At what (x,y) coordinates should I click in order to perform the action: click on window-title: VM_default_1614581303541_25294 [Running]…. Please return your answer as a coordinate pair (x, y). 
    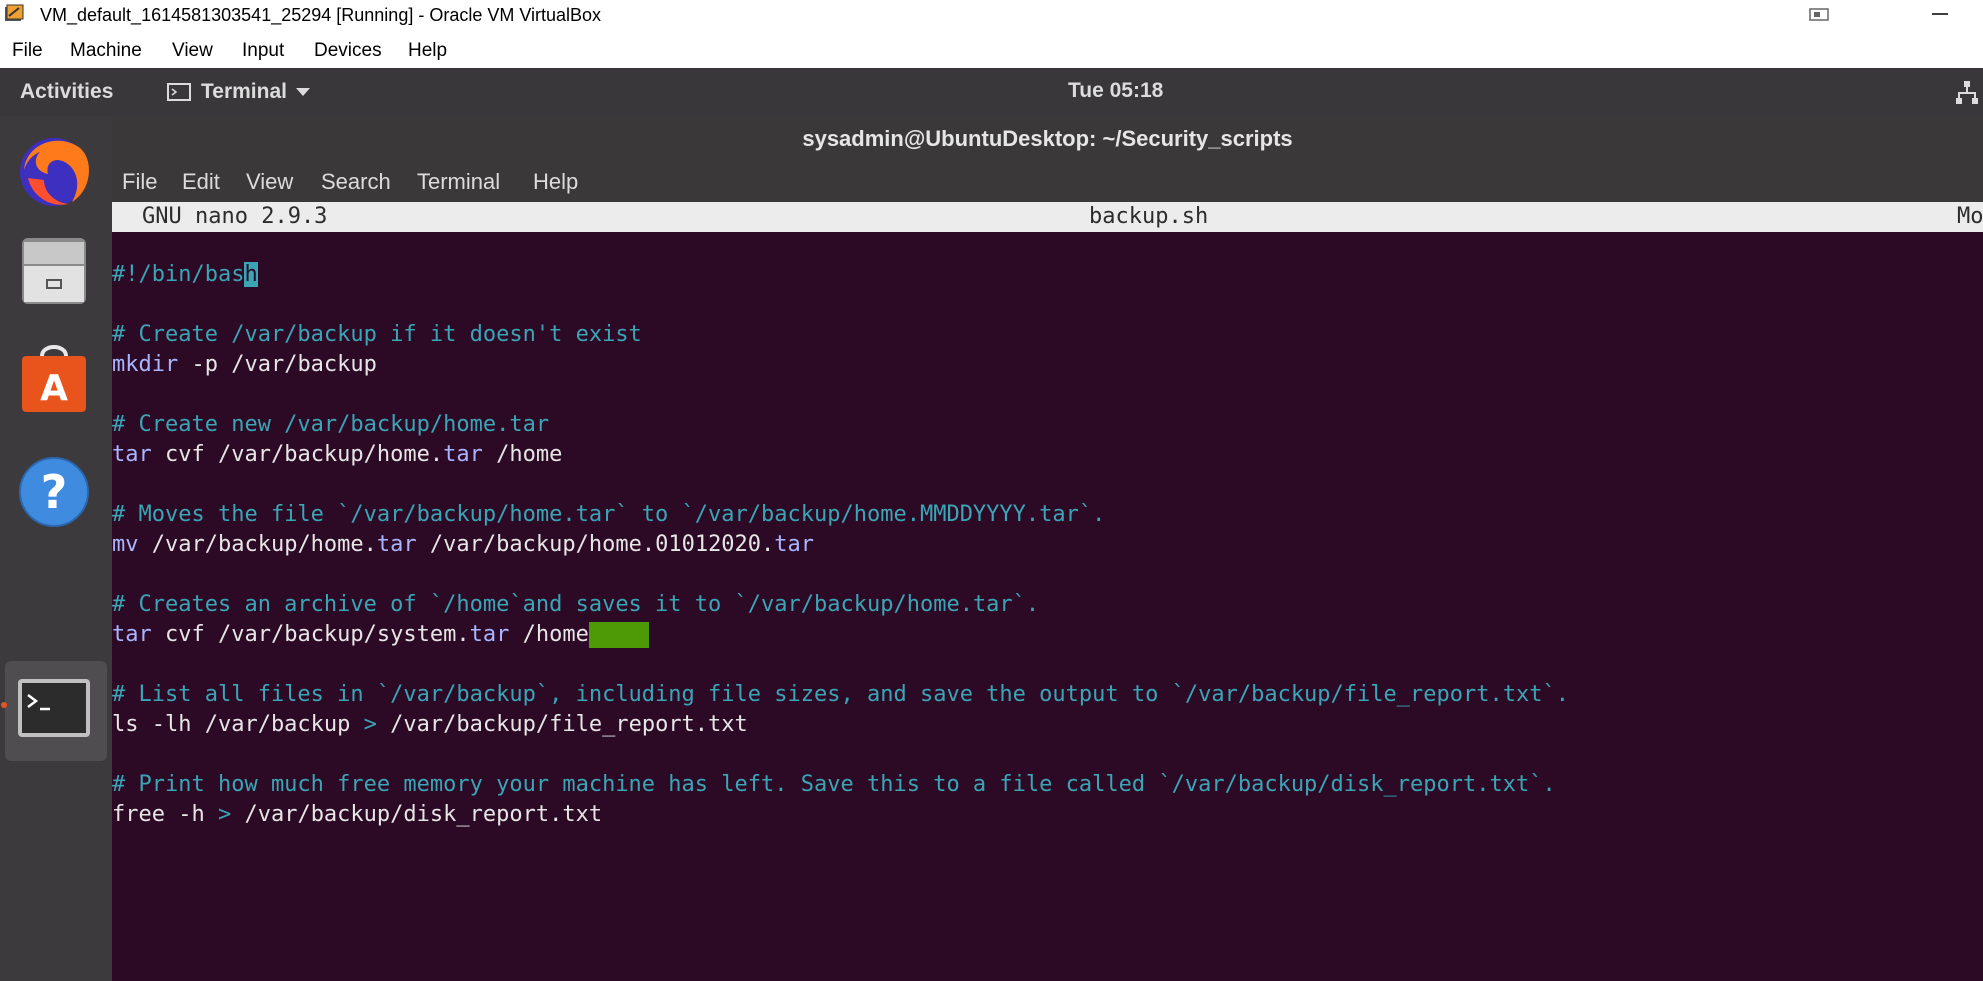
    Looking at the image, I should click on (321, 15).